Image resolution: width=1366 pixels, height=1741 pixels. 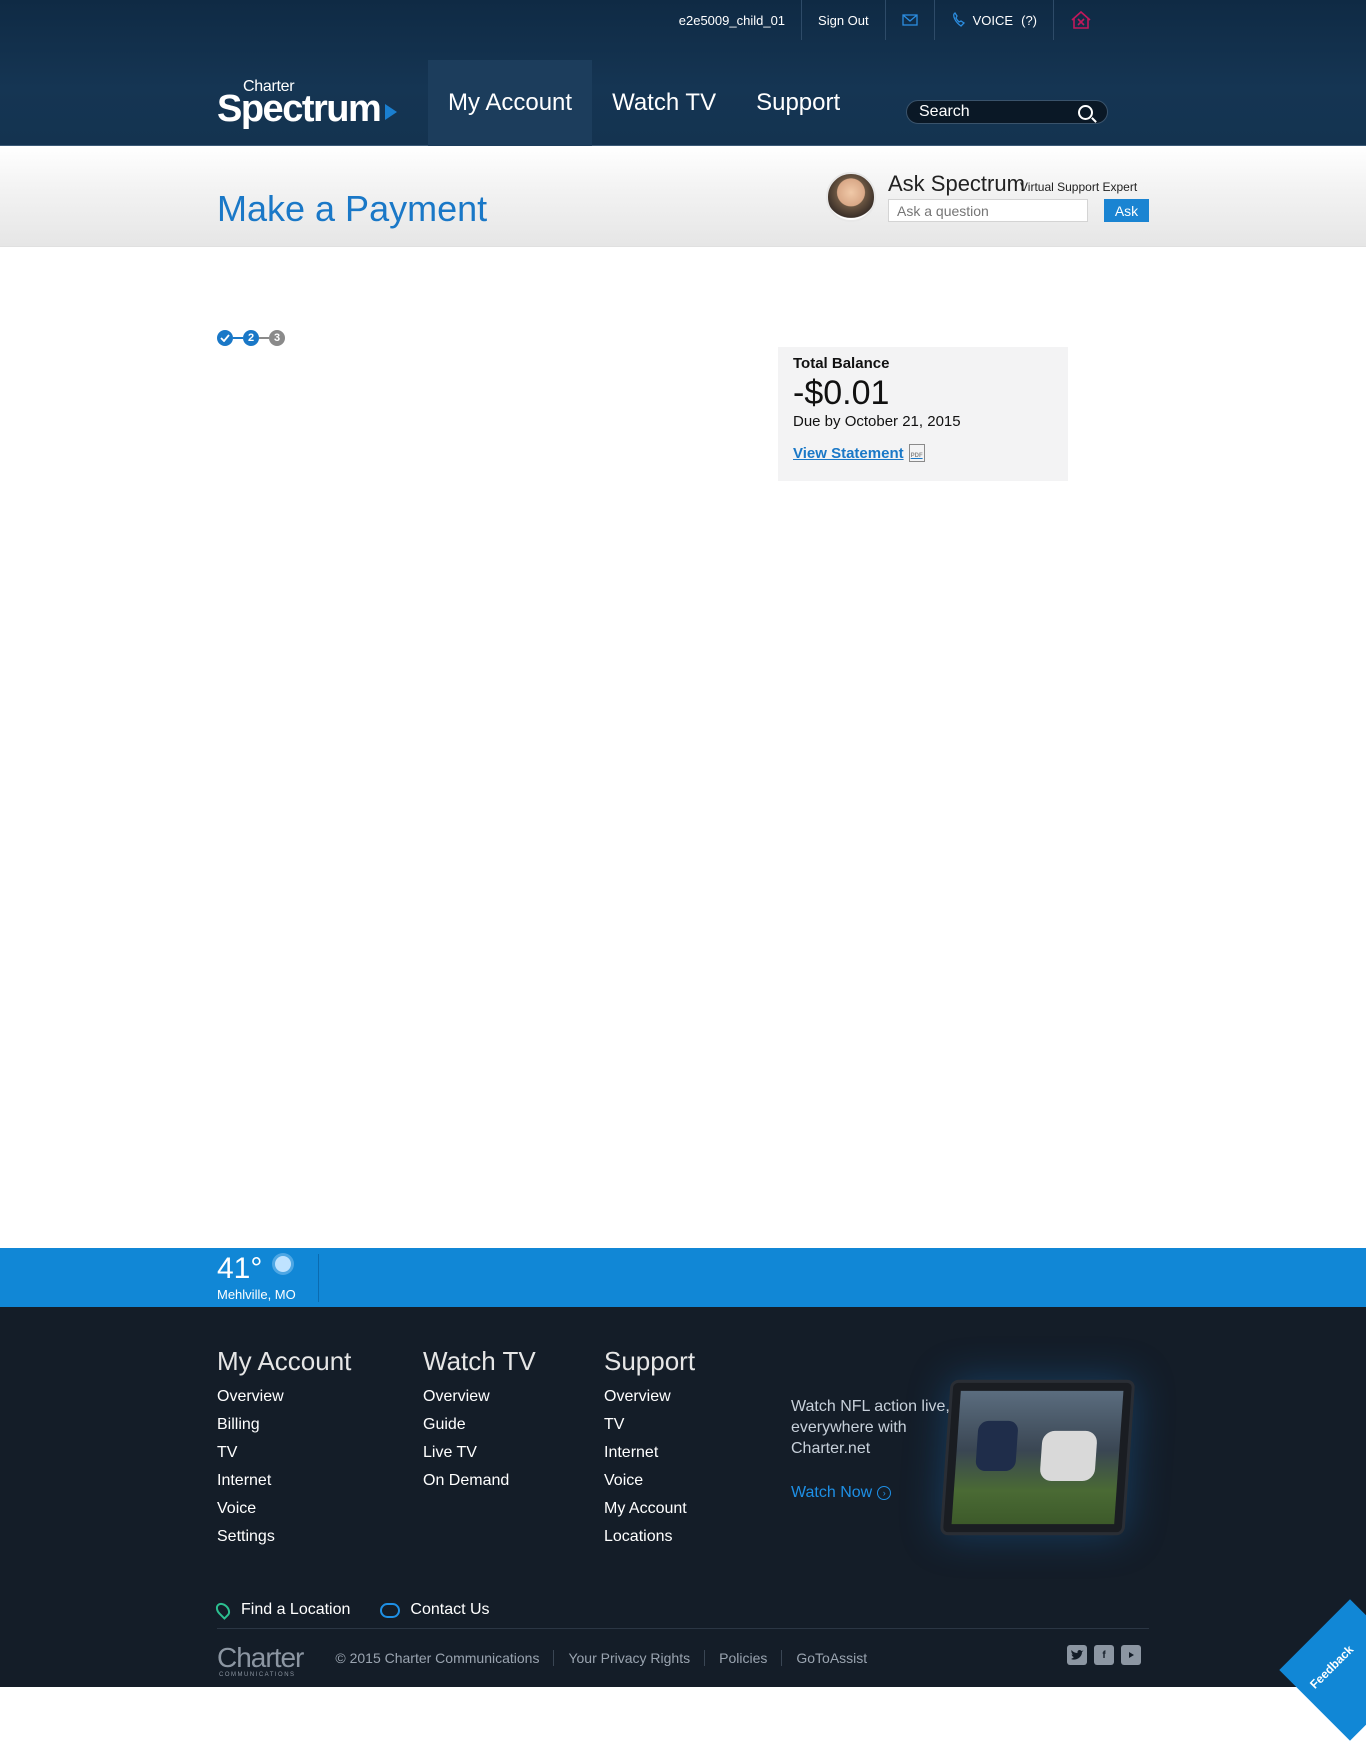 What do you see at coordinates (958, 19) in the screenshot?
I see `phone-icon` at bounding box center [958, 19].